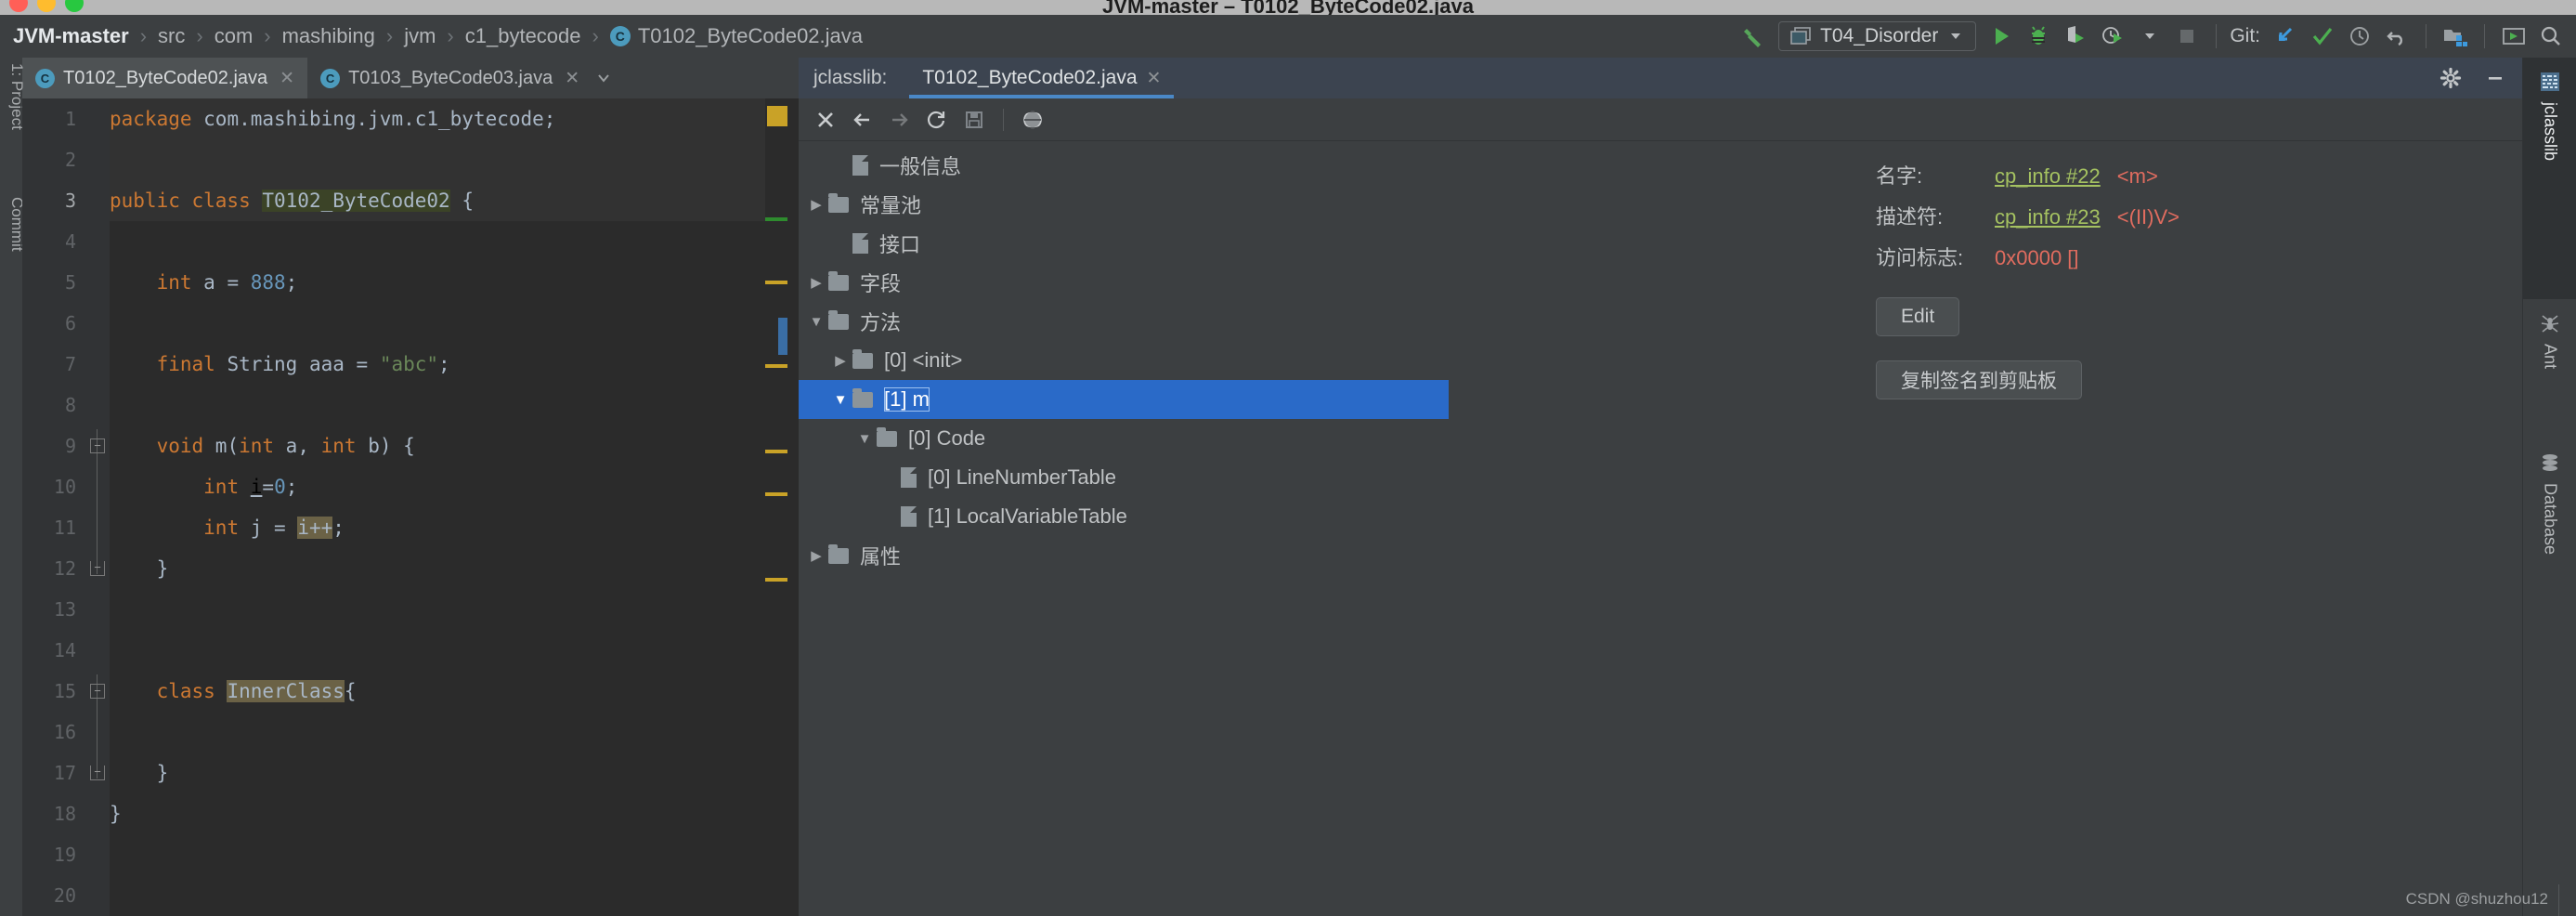  Describe the element at coordinates (2285, 36) in the screenshot. I see `git-update-button` at that location.